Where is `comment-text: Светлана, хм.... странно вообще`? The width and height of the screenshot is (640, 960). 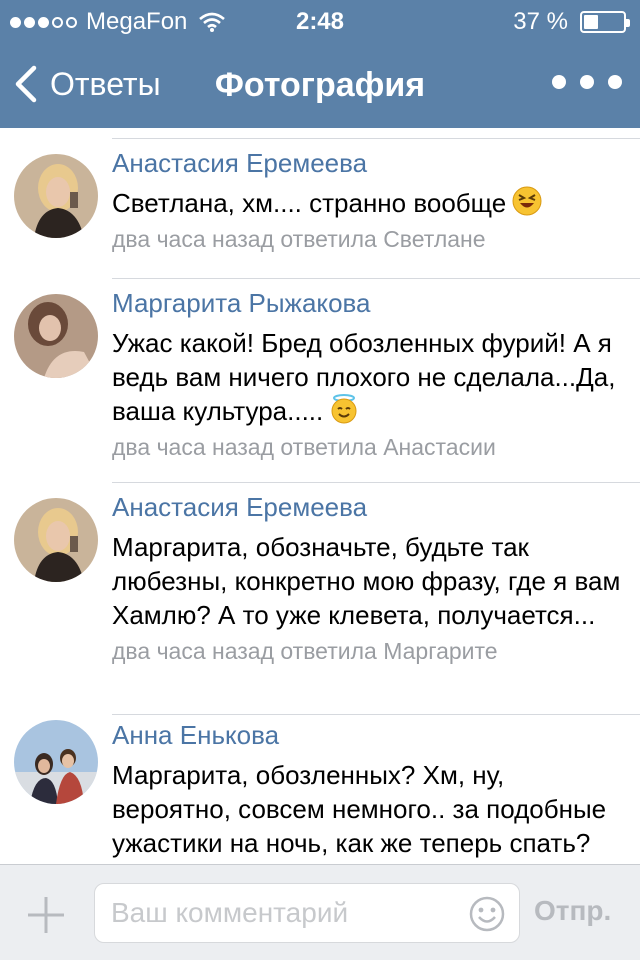 comment-text: Светлана, хм.... странно вообще is located at coordinates (369, 203).